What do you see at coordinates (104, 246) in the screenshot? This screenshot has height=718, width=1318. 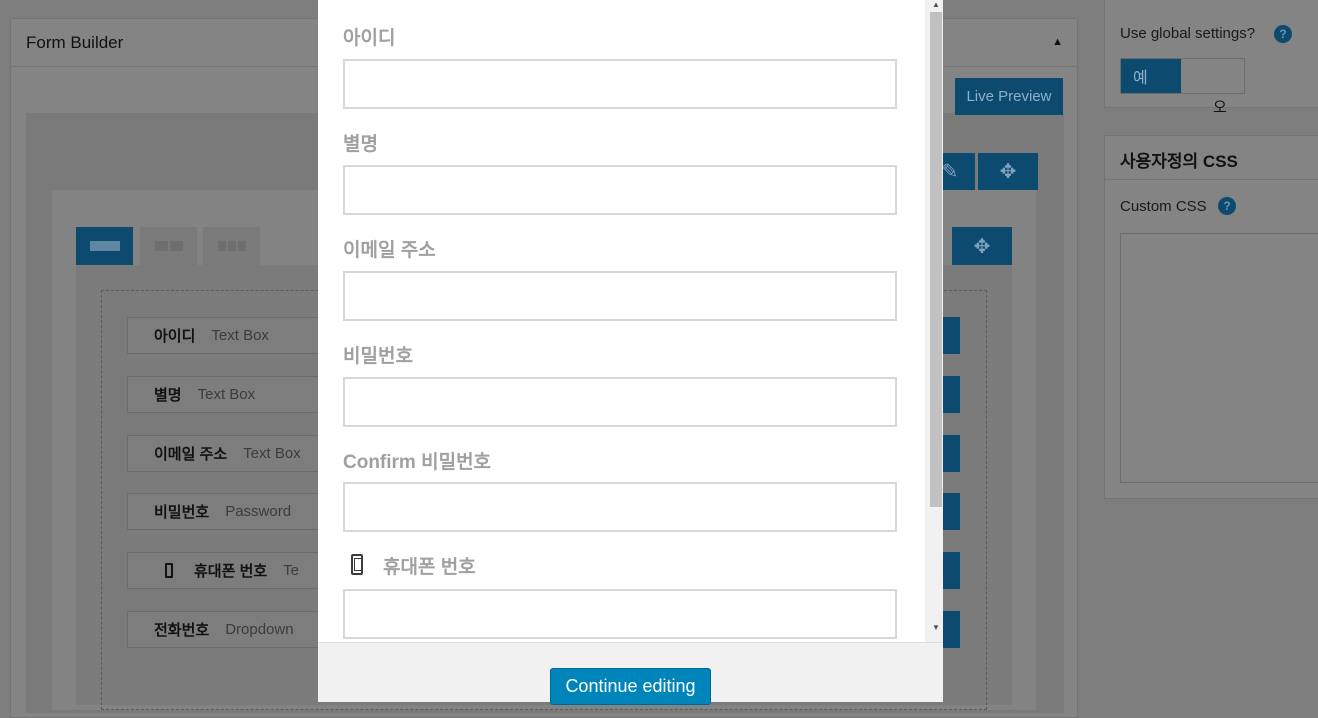 I see `layout-tab-one-column` at bounding box center [104, 246].